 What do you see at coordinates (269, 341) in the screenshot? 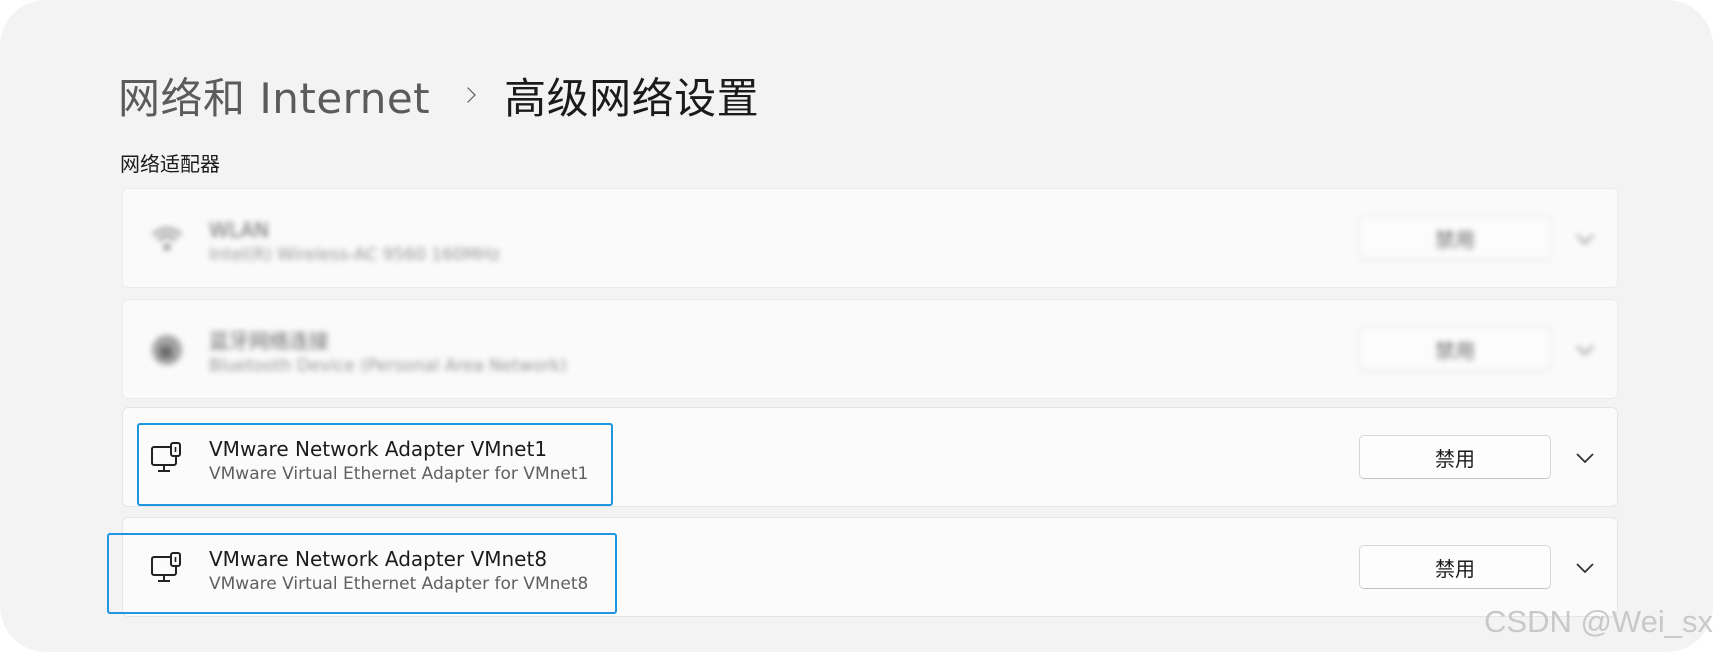
I see `adapter-name: 蓝牙网络连接` at bounding box center [269, 341].